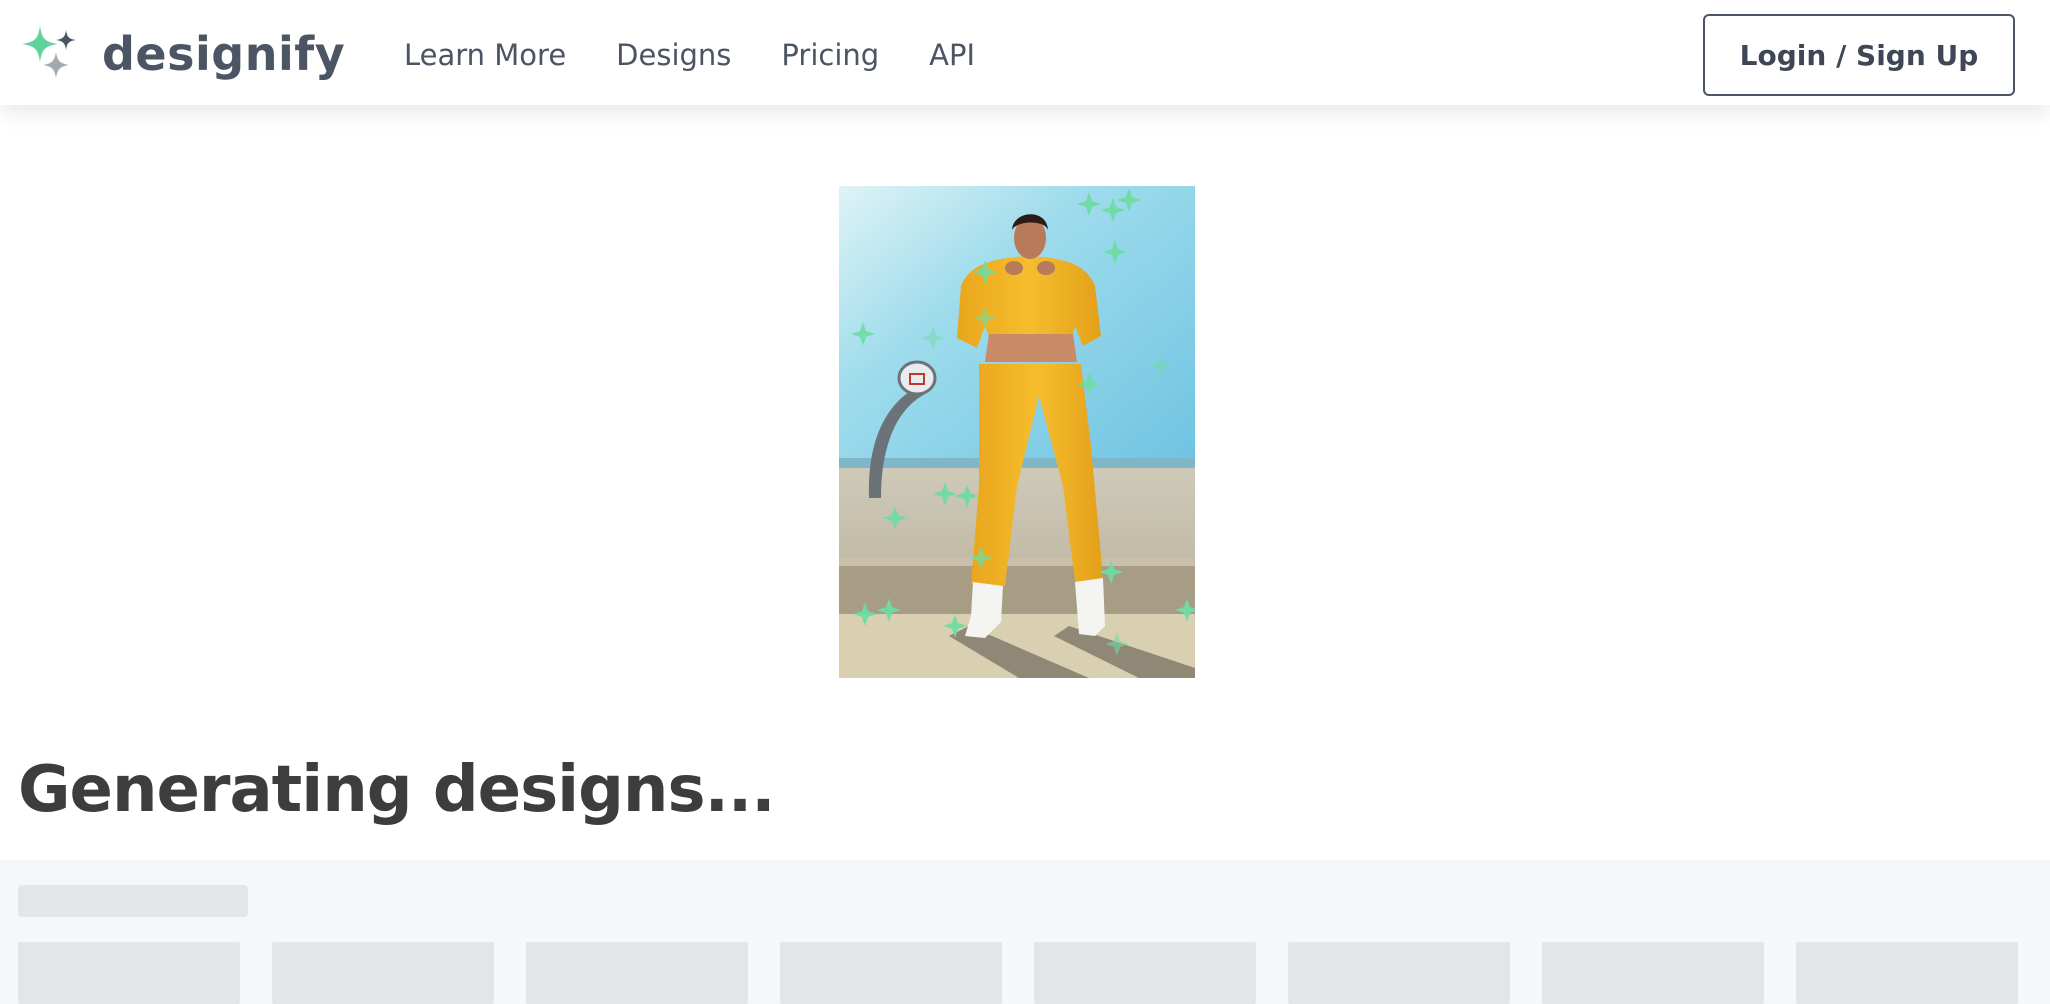 The width and height of the screenshot is (2050, 1004). I want to click on main-nav: Learn More Designs Pricing API, so click(714, 55).